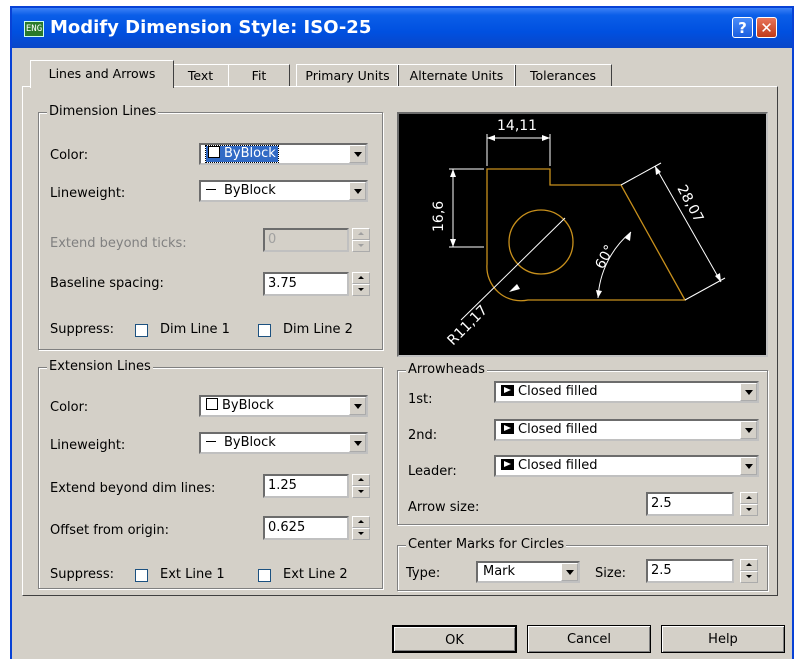 The image size is (804, 659). I want to click on arrow-size-label: Arrow size:, so click(444, 507).